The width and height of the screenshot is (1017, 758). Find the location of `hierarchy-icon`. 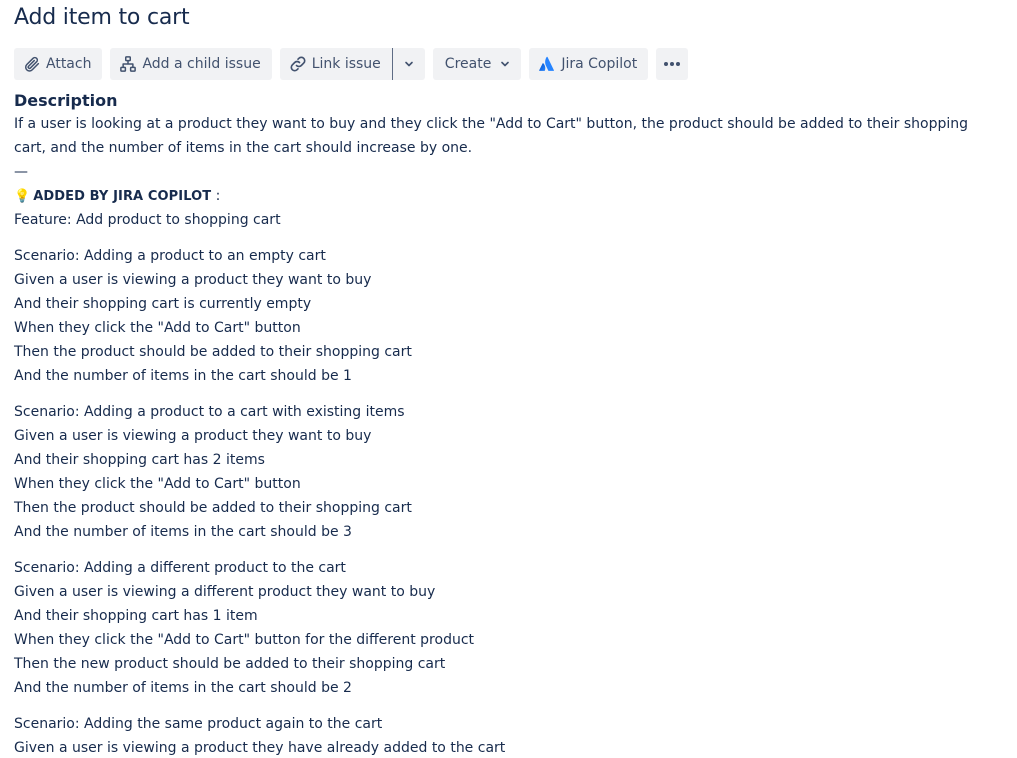

hierarchy-icon is located at coordinates (128, 64).